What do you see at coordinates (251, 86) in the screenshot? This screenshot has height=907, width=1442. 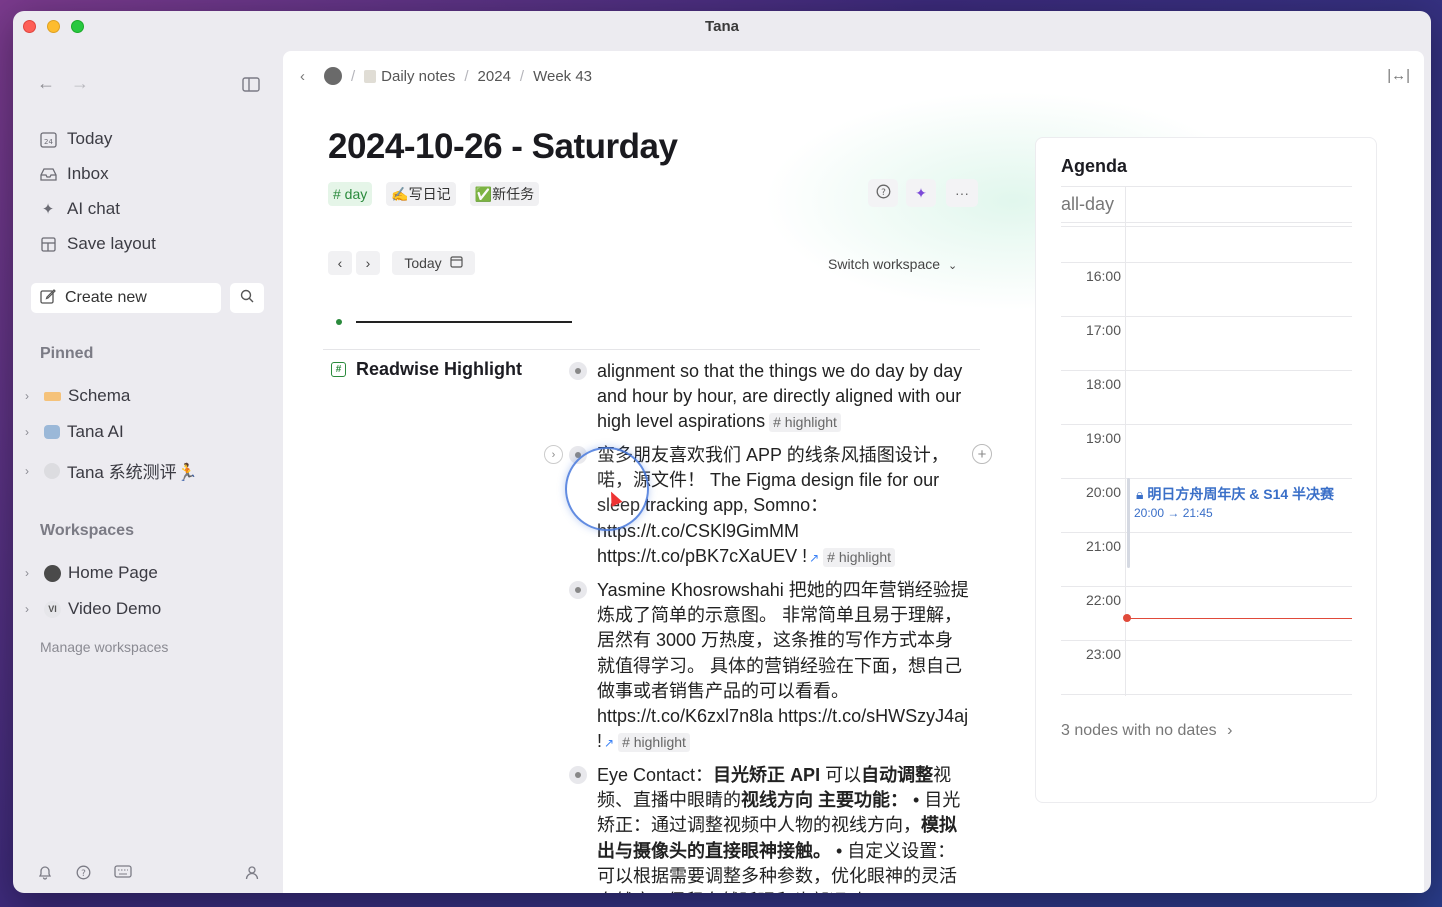 I see `sidebar-toggle-icon` at bounding box center [251, 86].